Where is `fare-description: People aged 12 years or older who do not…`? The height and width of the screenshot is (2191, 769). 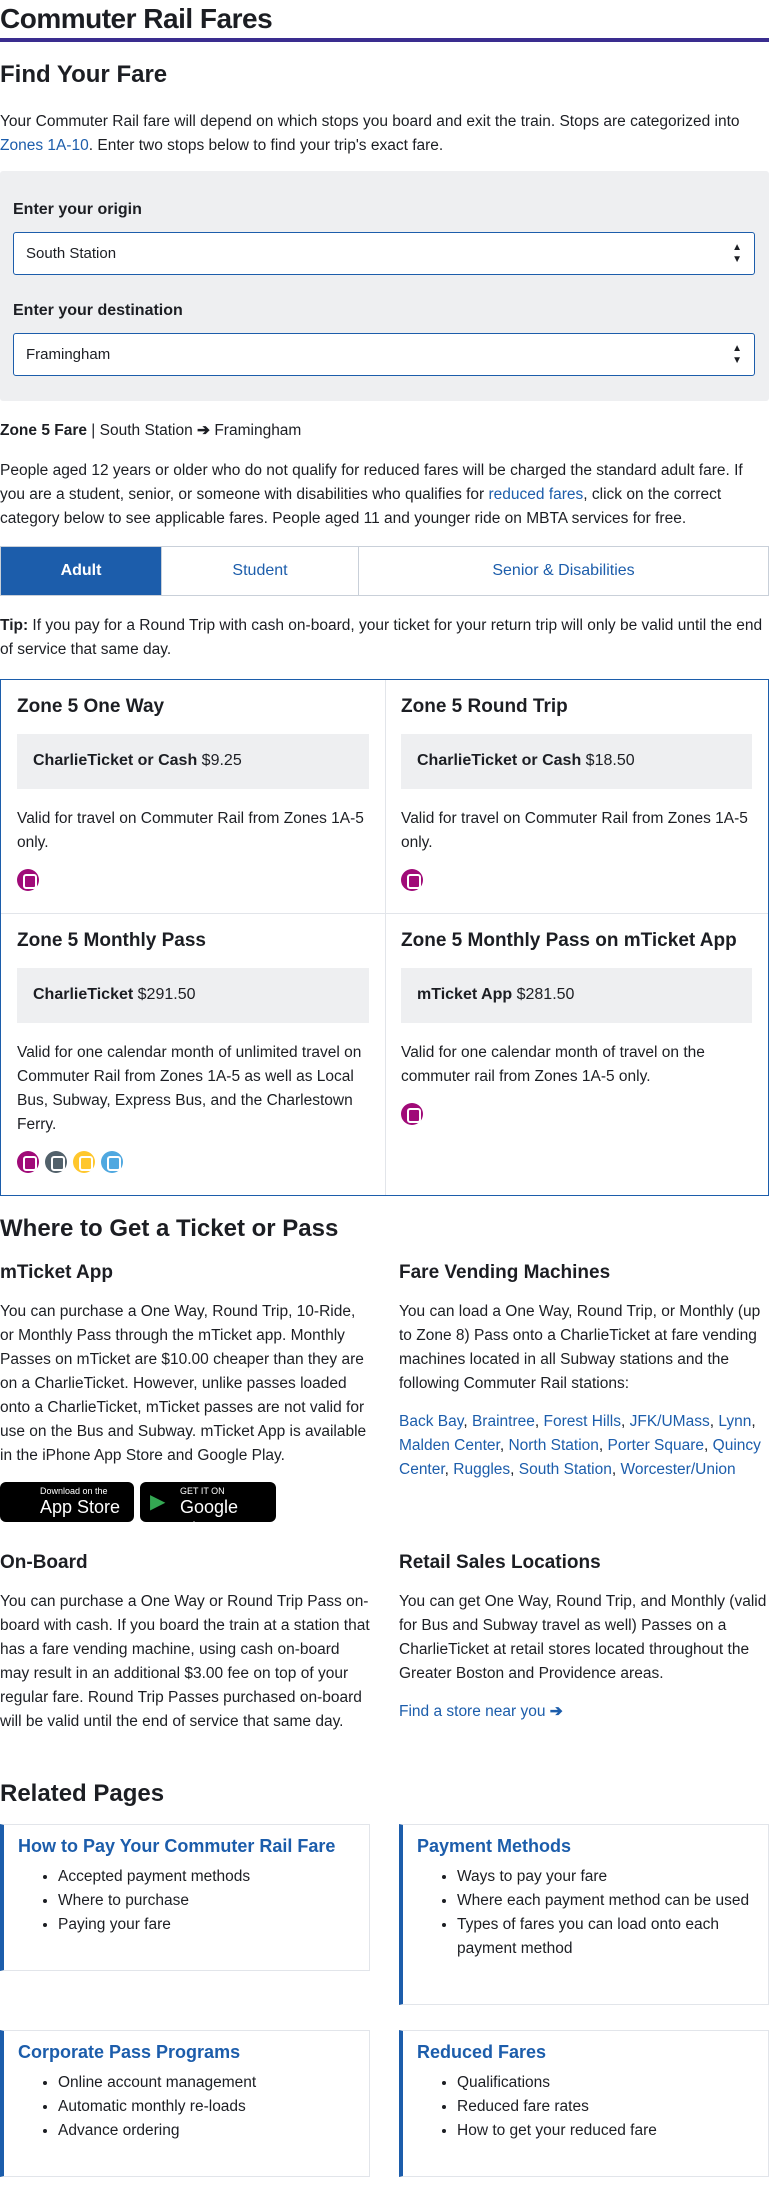
fare-description: People aged 12 years or older who do not… is located at coordinates (384, 495).